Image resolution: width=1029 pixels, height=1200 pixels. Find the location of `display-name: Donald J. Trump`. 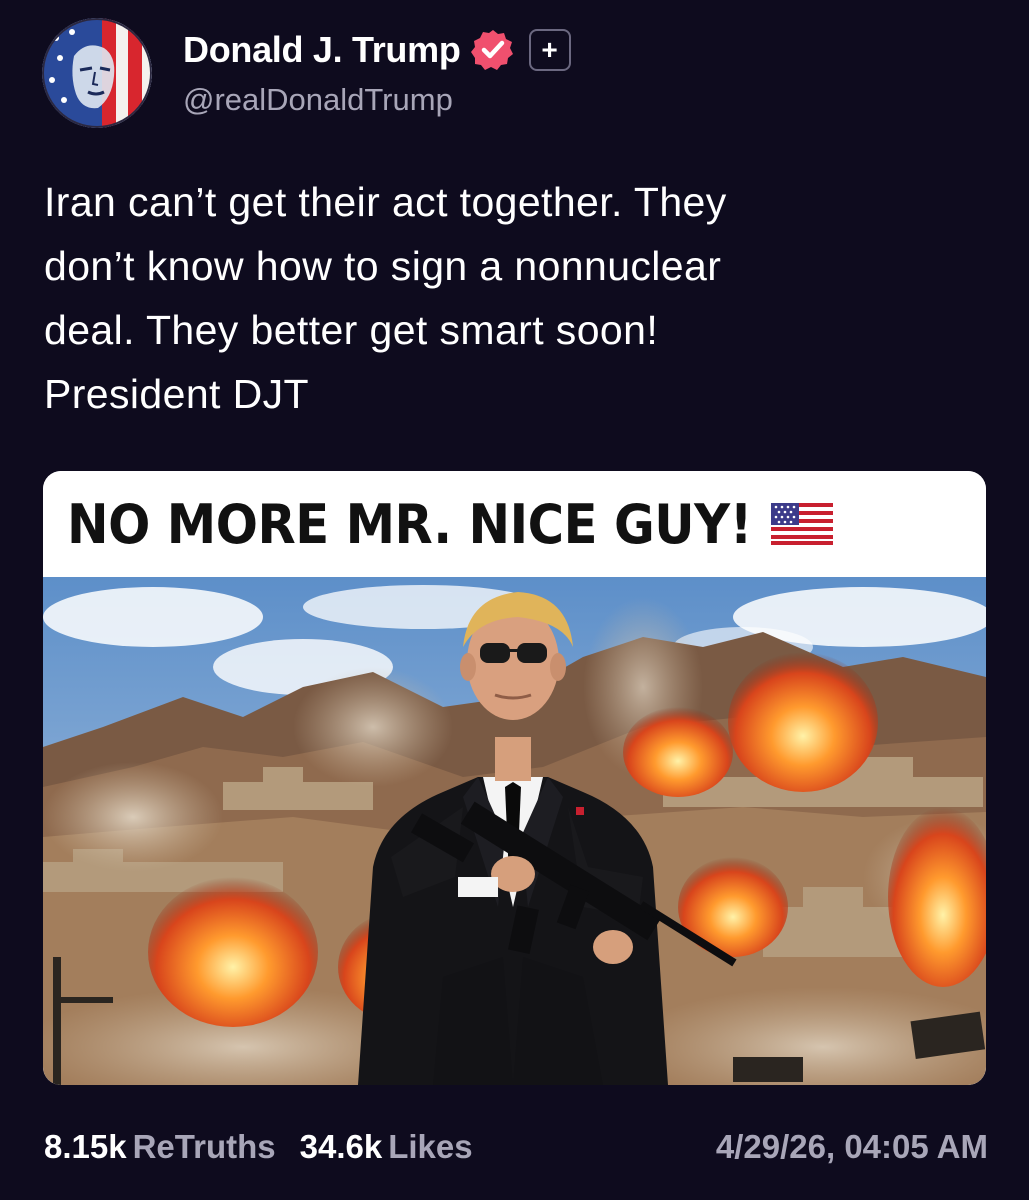

display-name: Donald J. Trump is located at coordinates (322, 50).